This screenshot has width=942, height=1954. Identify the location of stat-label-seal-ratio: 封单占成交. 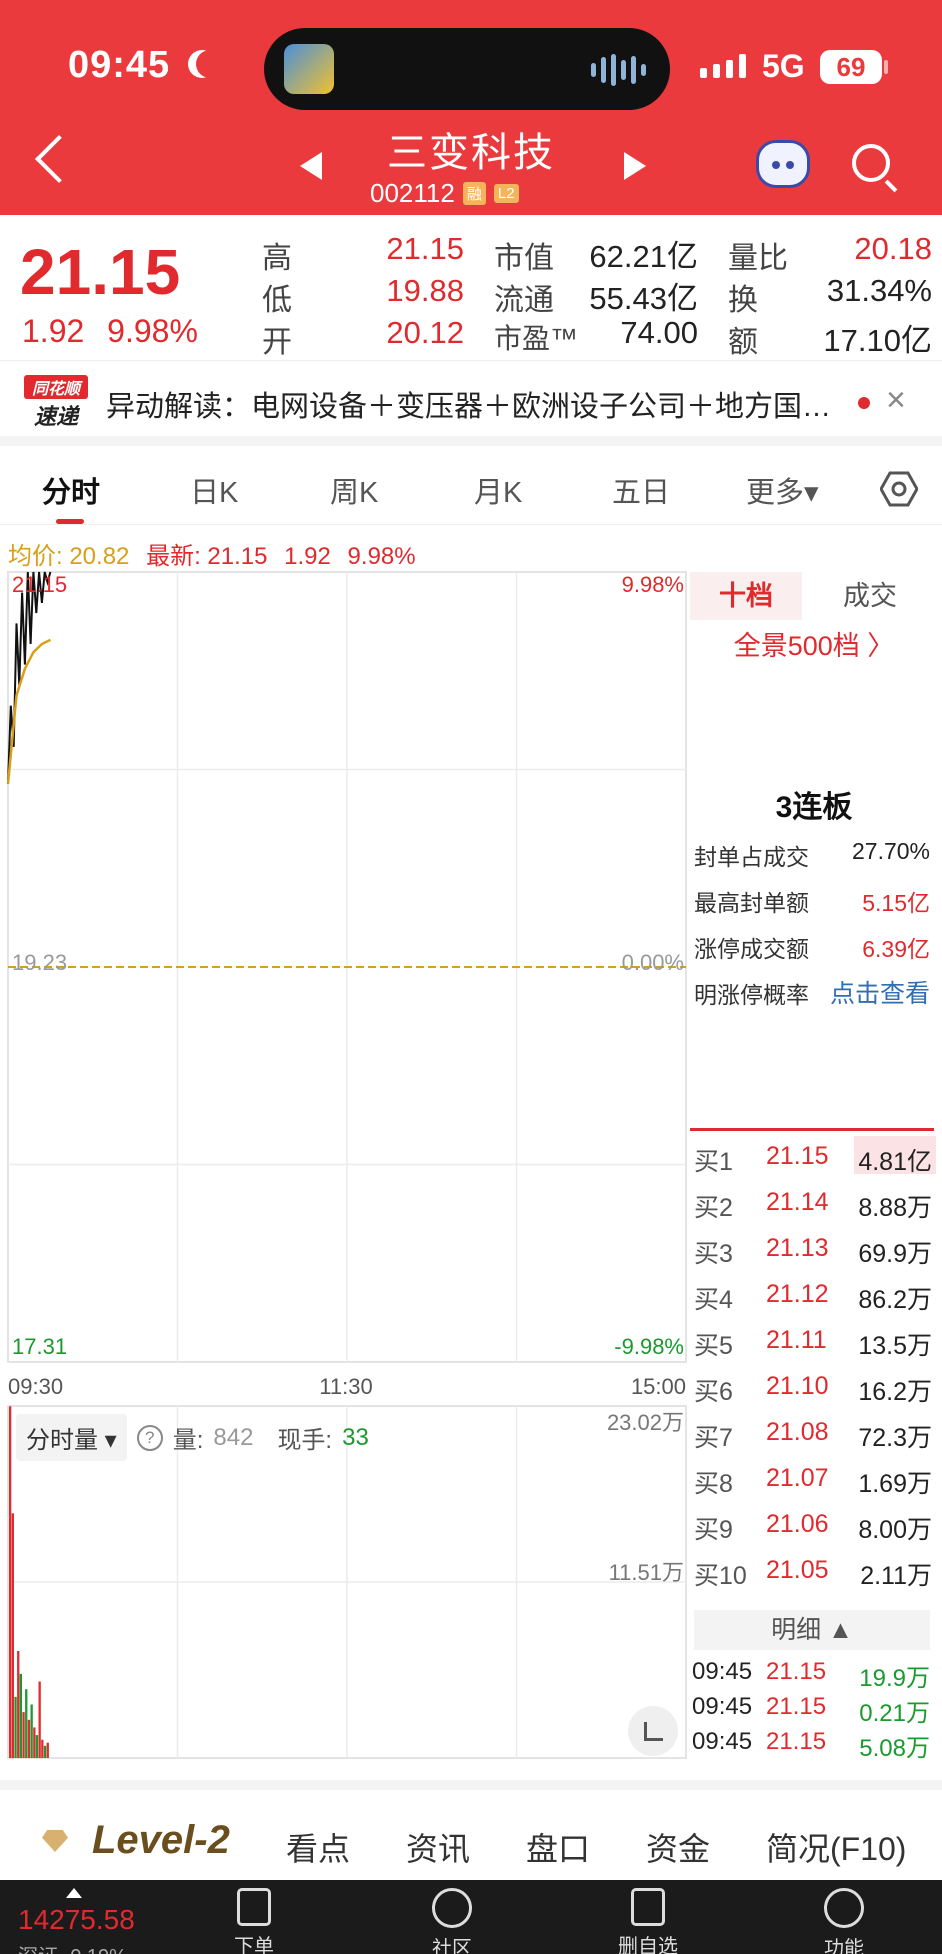
(751, 857).